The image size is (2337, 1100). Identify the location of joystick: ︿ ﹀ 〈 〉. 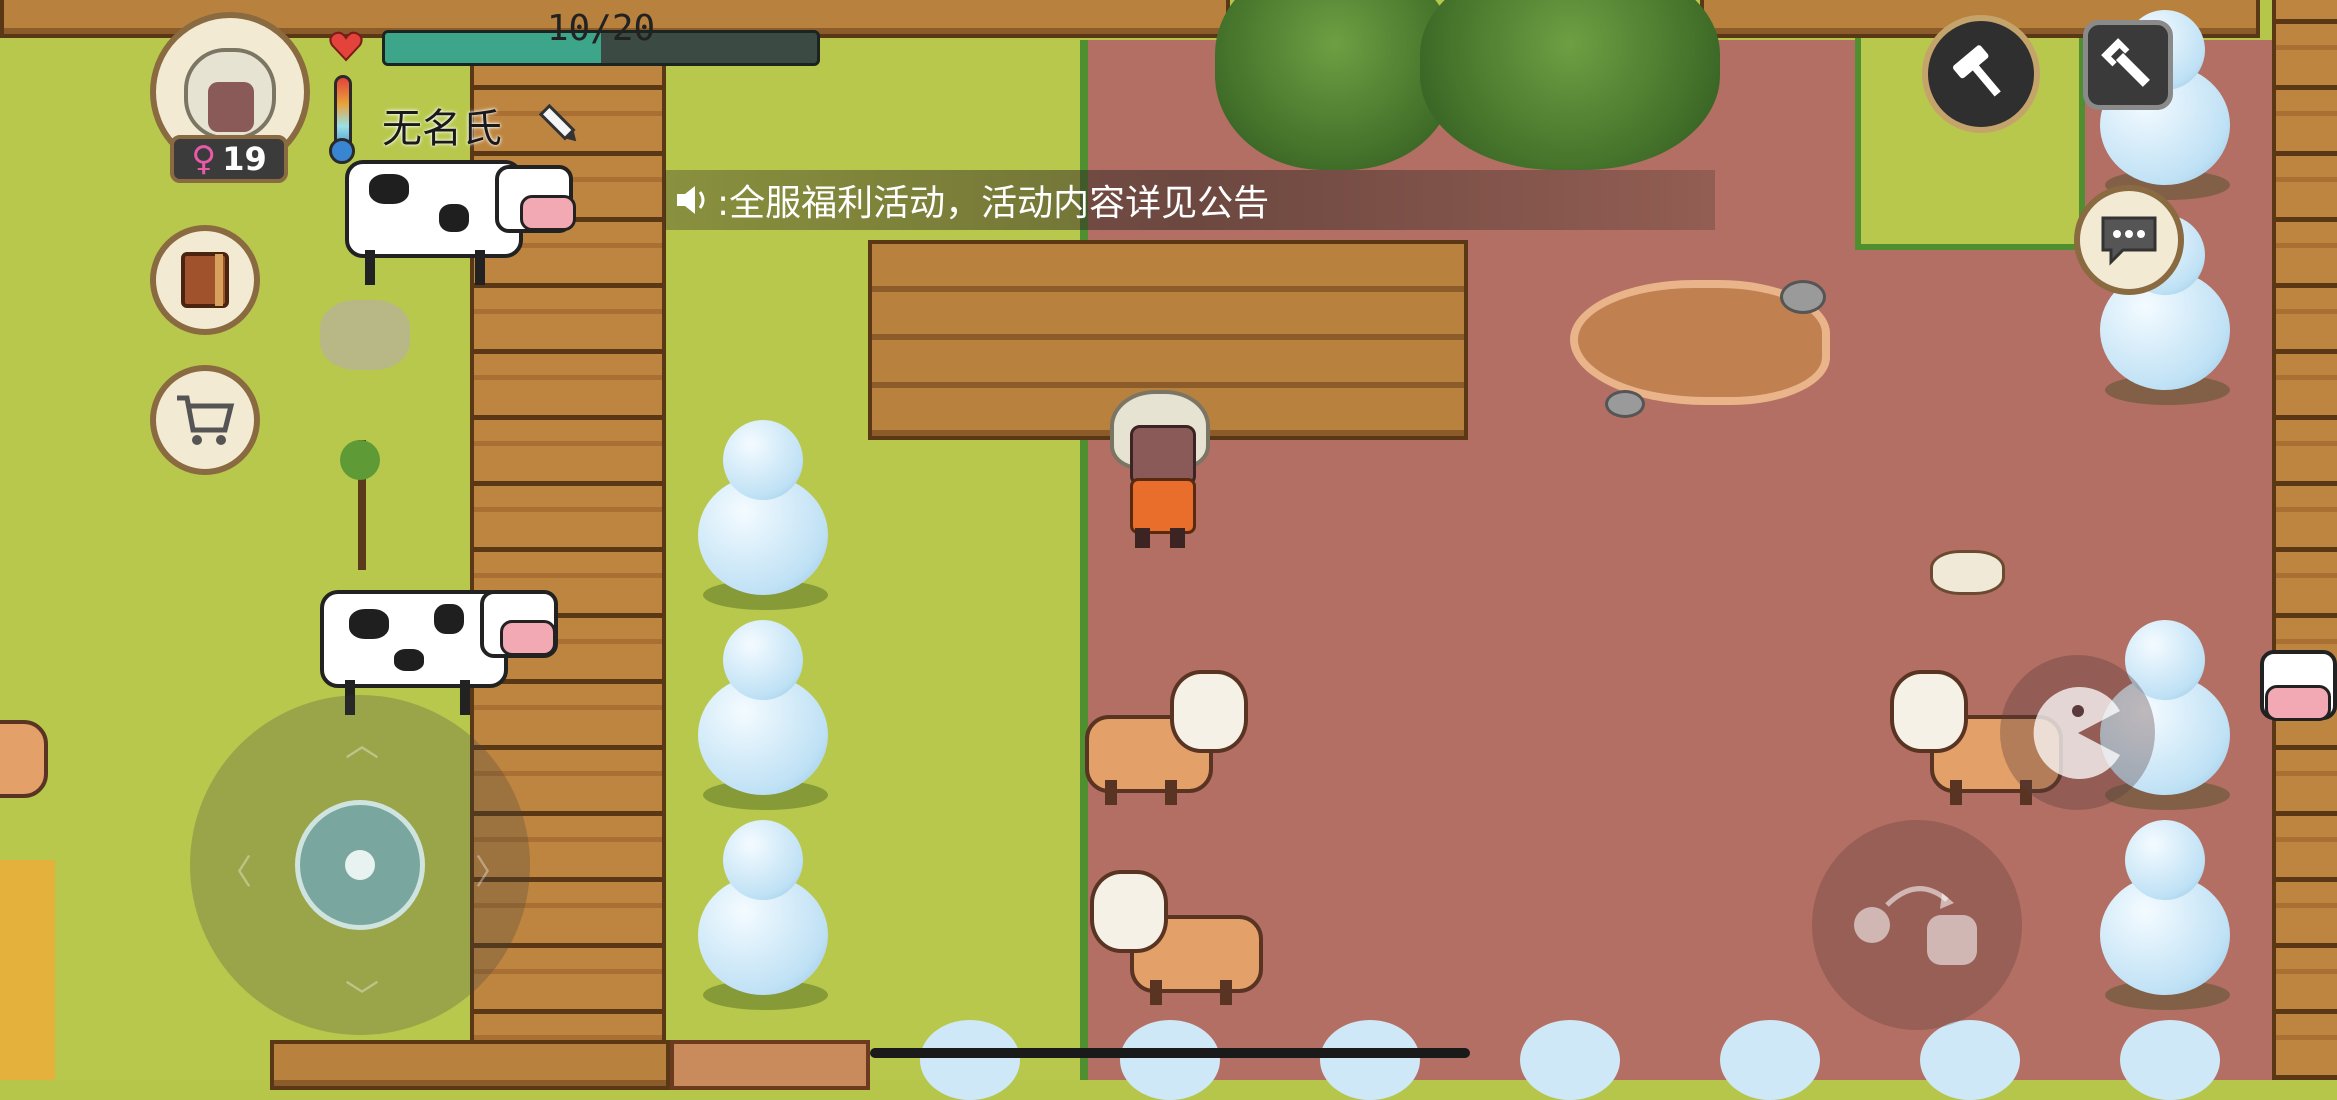
(360, 865).